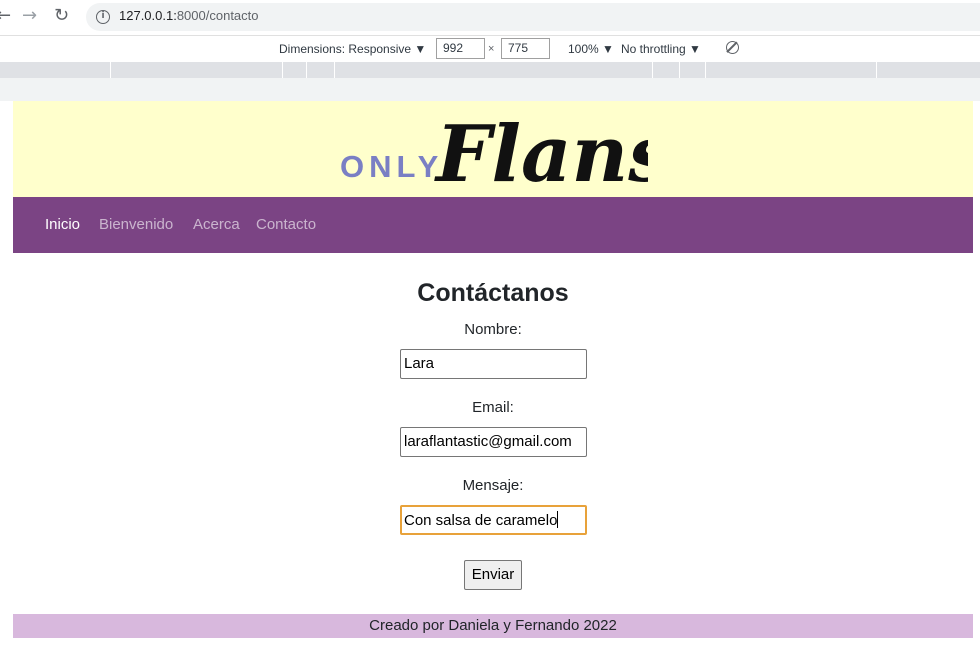  I want to click on email-label: Email:, so click(493, 407).